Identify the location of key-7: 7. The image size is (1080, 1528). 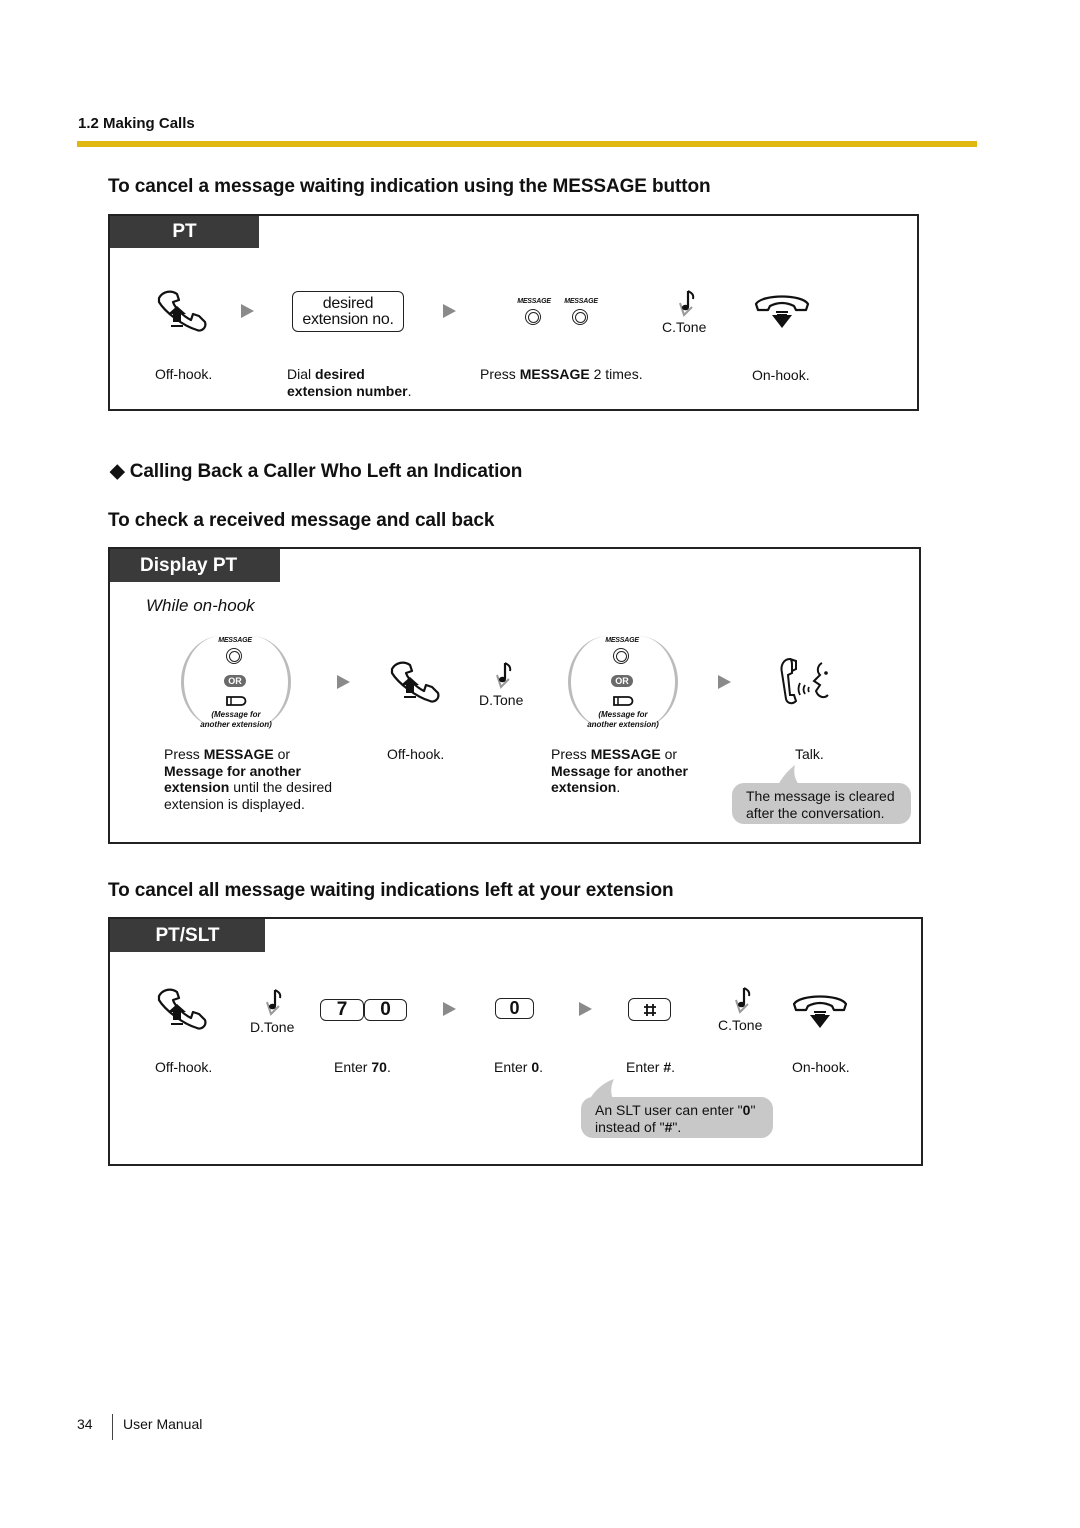
(342, 1010).